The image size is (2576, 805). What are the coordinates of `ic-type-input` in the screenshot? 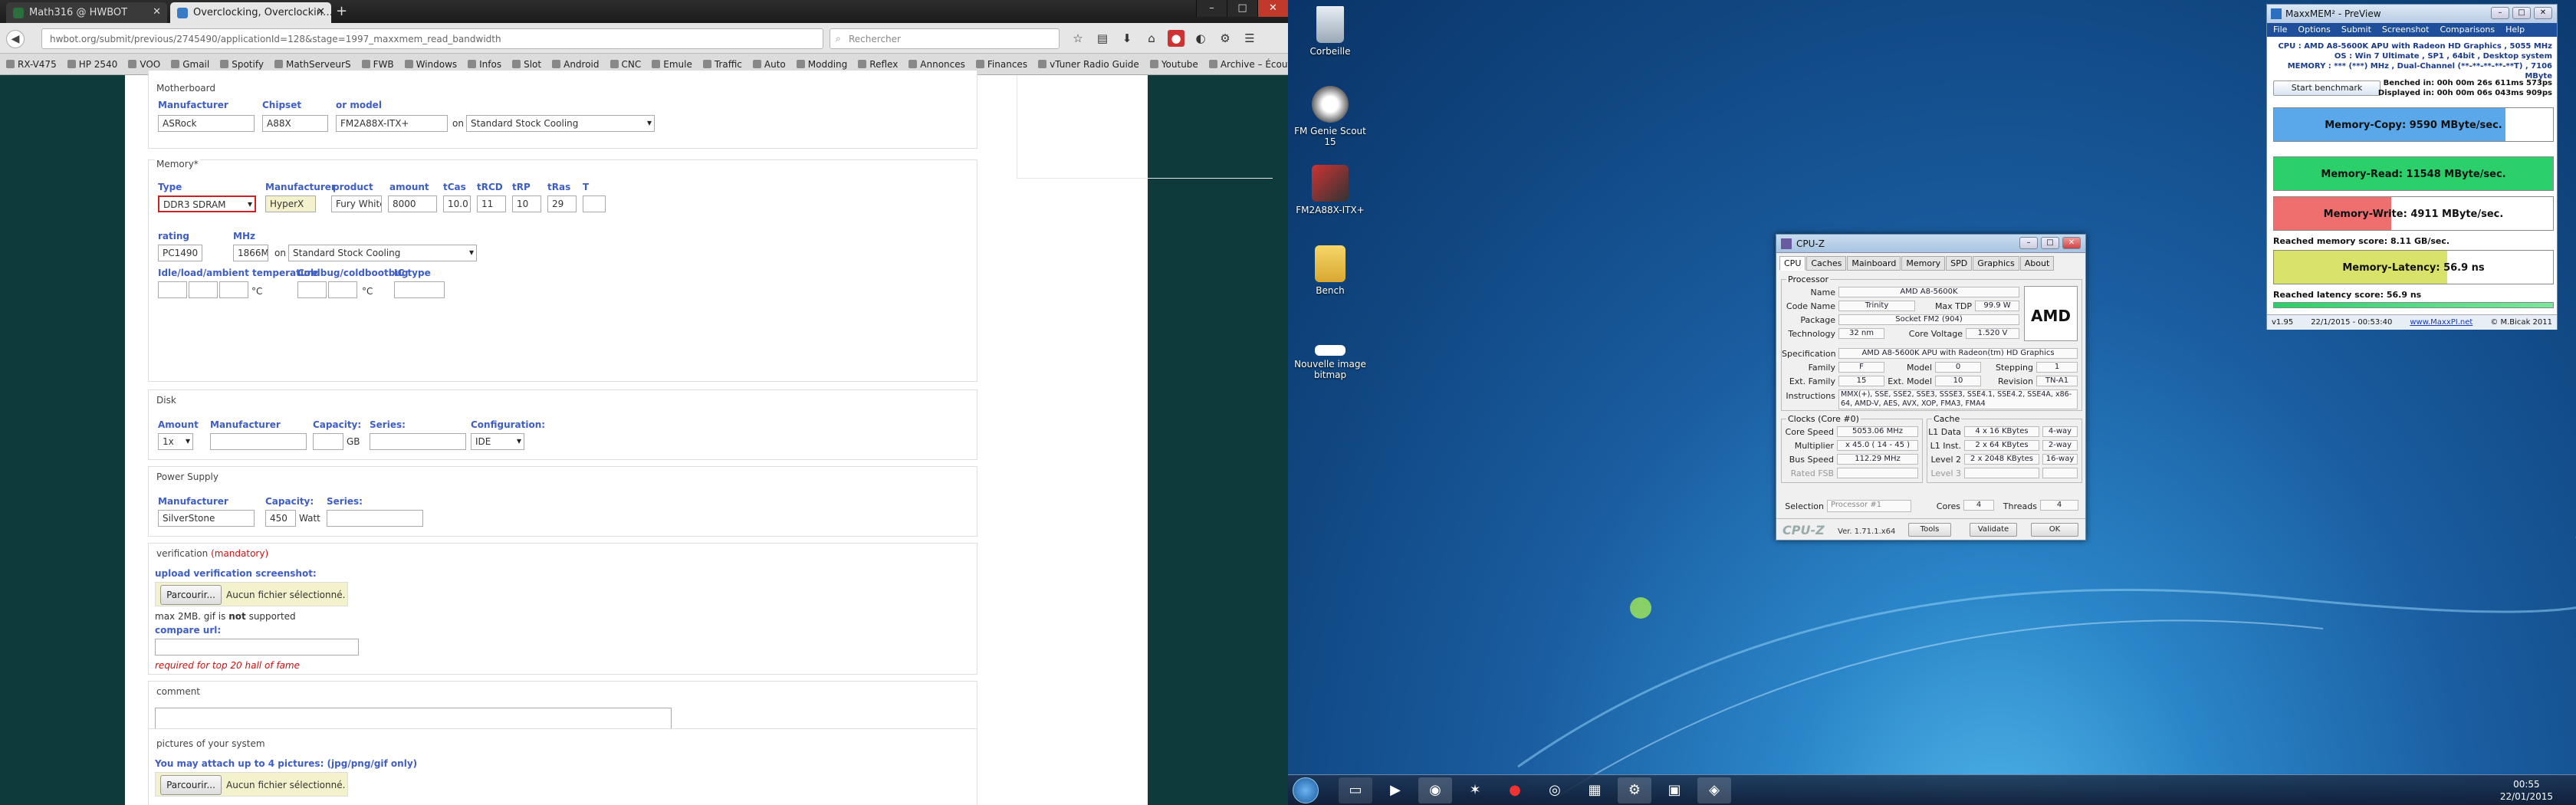 It's located at (419, 290).